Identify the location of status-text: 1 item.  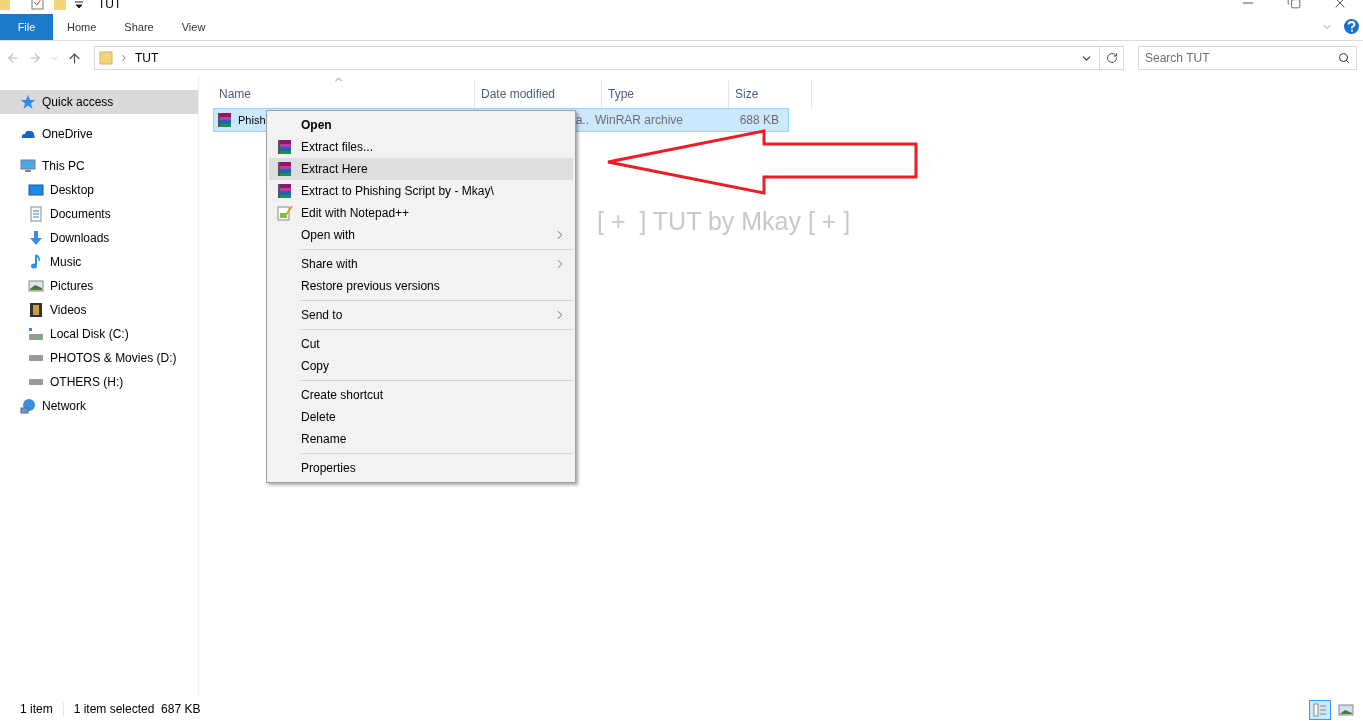
(42, 709).